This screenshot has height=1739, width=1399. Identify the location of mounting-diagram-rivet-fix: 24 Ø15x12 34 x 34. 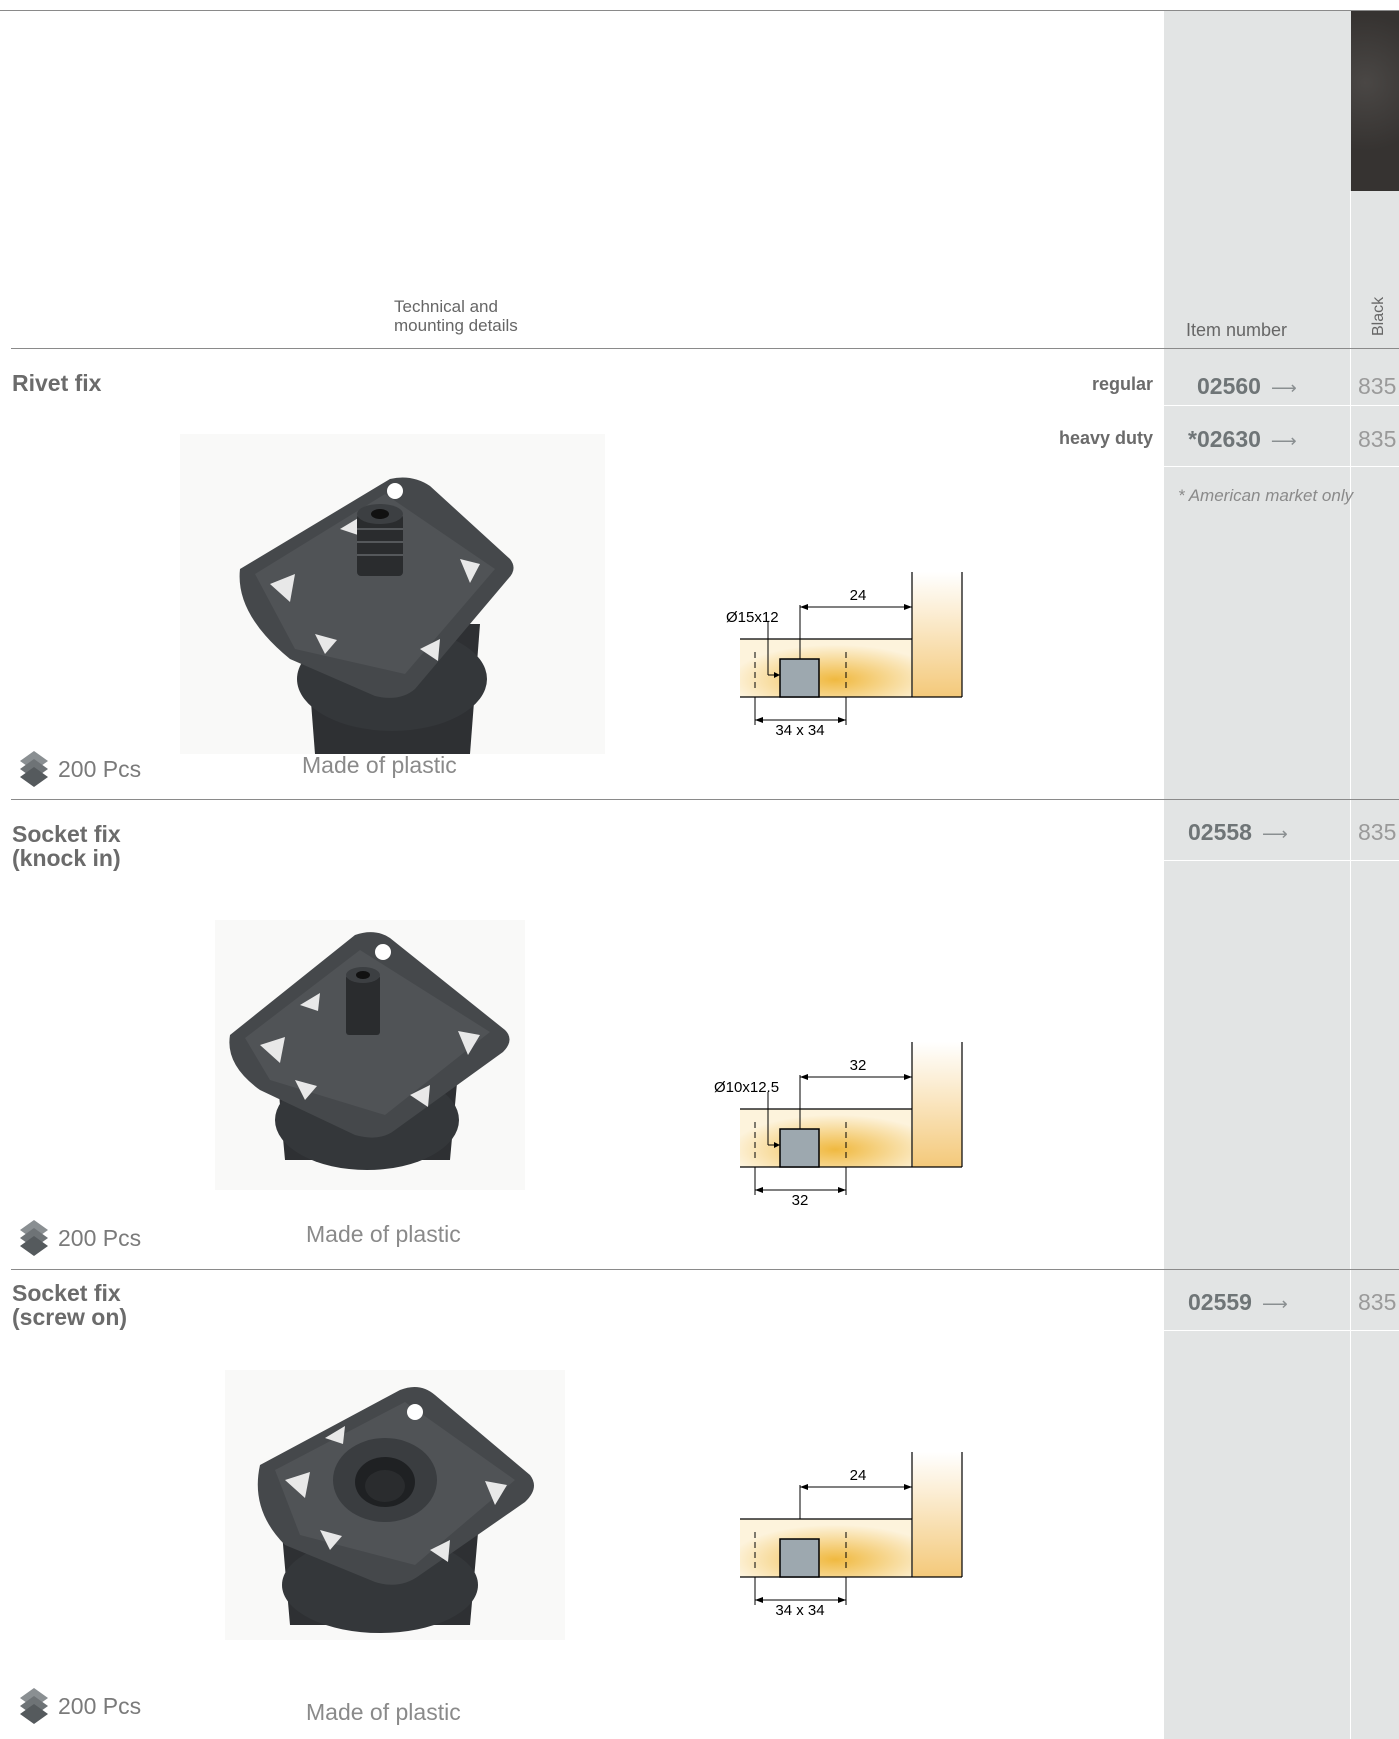
(844, 655).